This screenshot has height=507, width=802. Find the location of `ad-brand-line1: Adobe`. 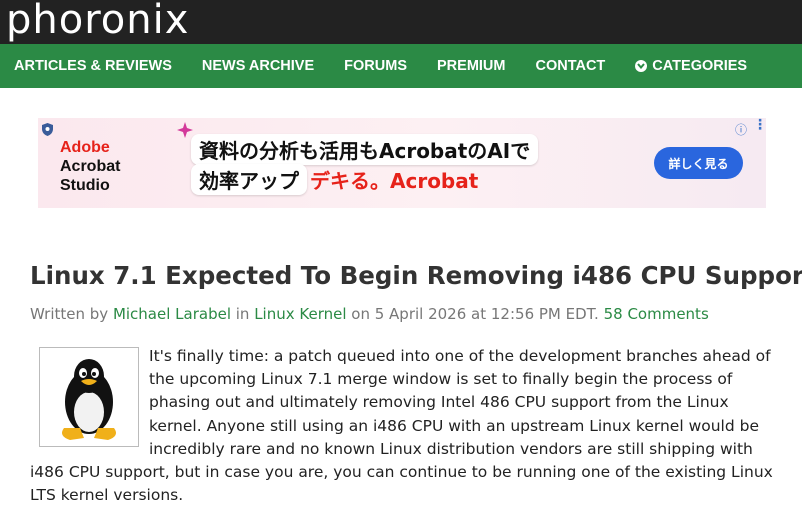

ad-brand-line1: Adobe is located at coordinates (85, 147).